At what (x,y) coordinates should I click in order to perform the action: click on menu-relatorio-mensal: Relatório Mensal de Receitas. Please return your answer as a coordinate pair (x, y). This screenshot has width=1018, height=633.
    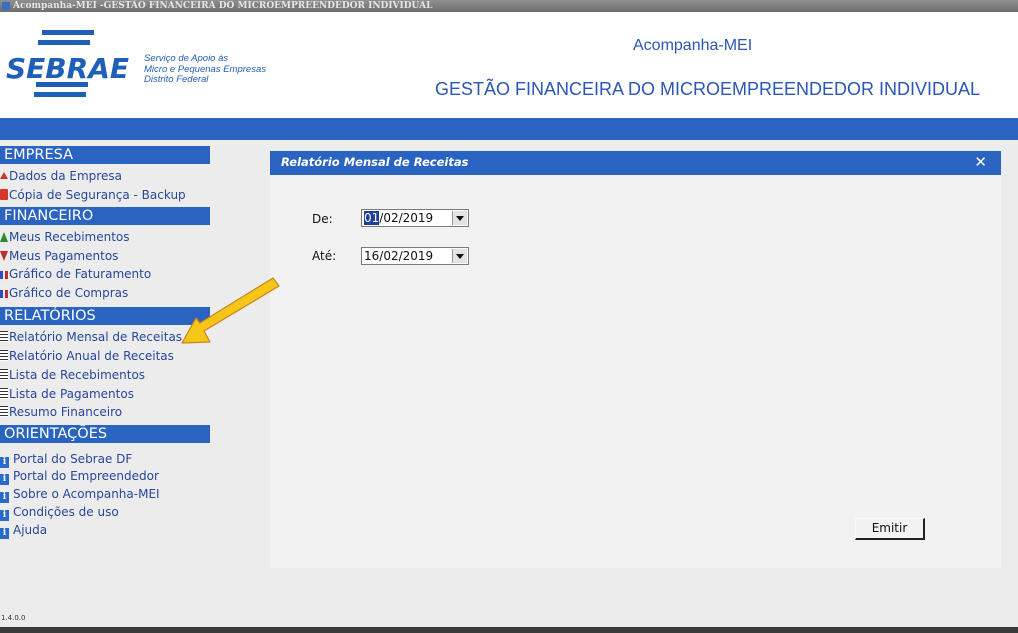
    Looking at the image, I should click on (91, 337).